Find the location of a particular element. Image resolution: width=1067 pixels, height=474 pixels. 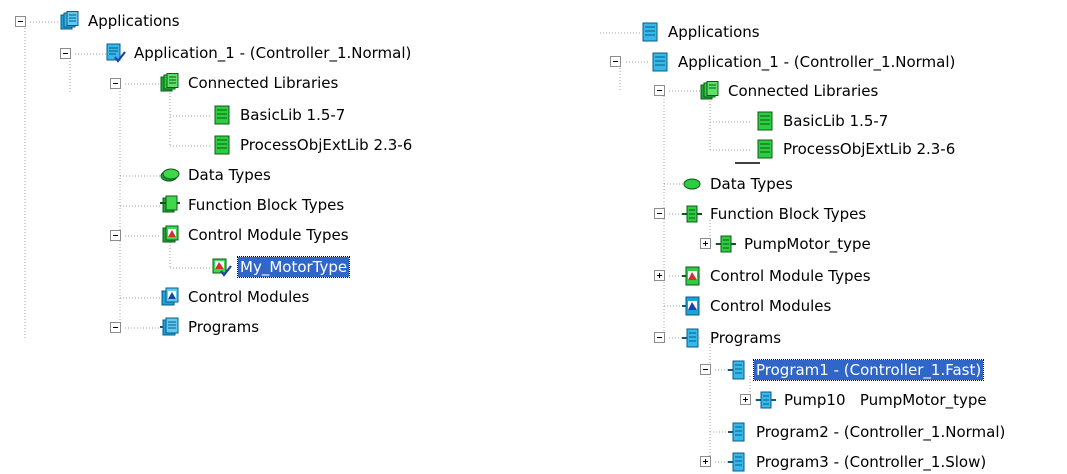

expander-connected-libraries-right is located at coordinates (659, 90).